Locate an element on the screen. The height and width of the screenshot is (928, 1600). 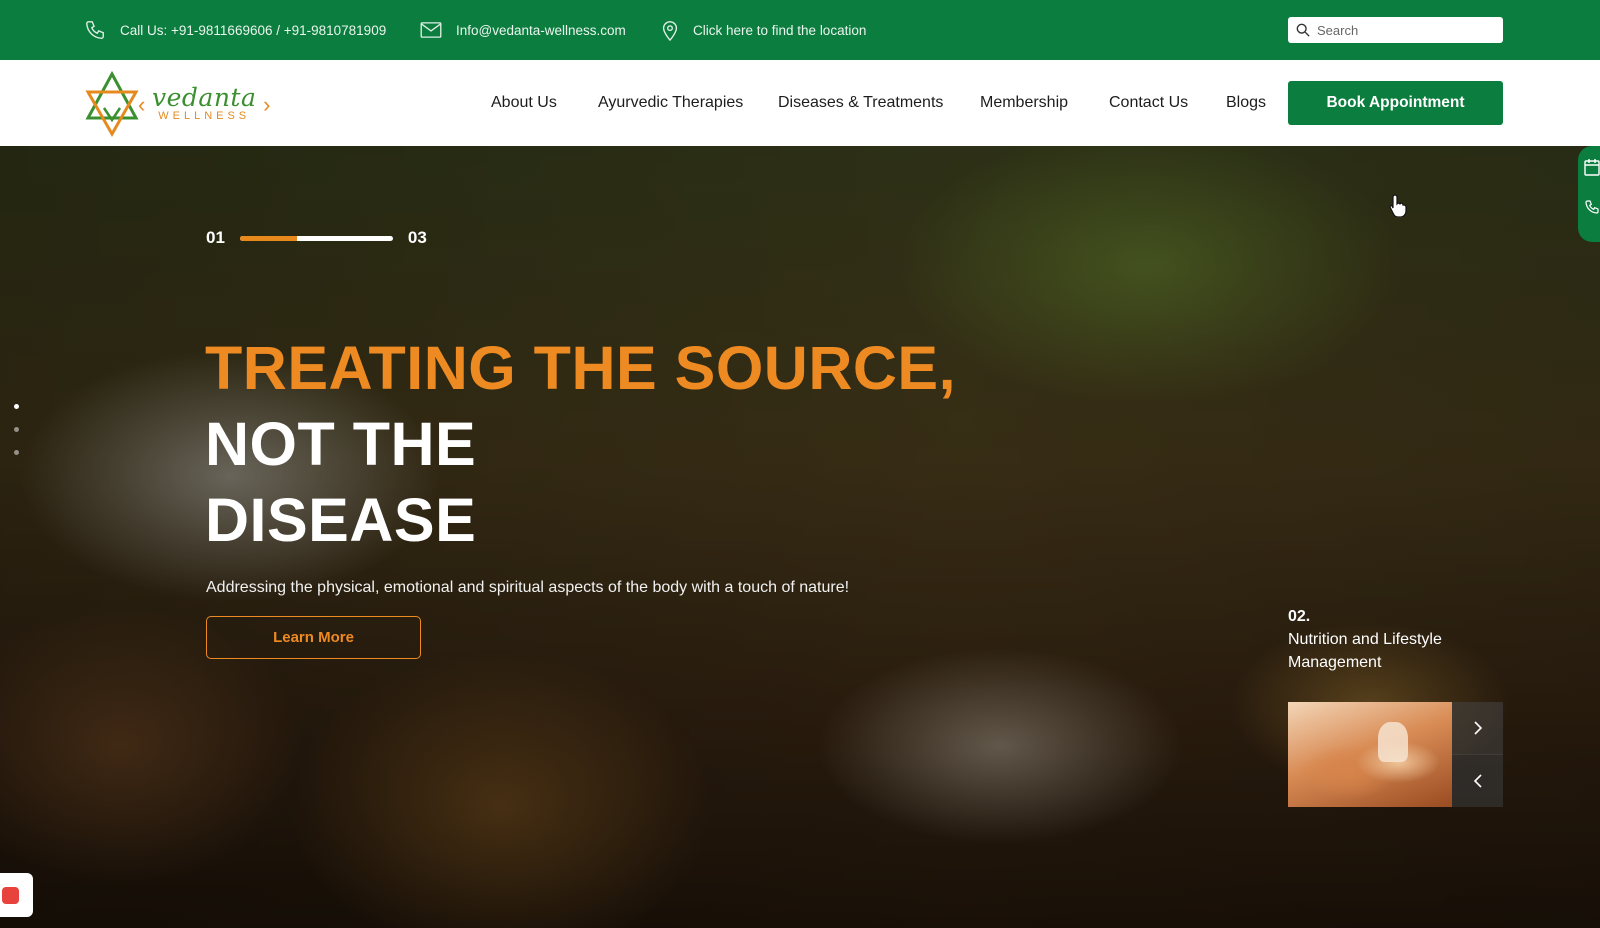
search-icon is located at coordinates (1303, 30).